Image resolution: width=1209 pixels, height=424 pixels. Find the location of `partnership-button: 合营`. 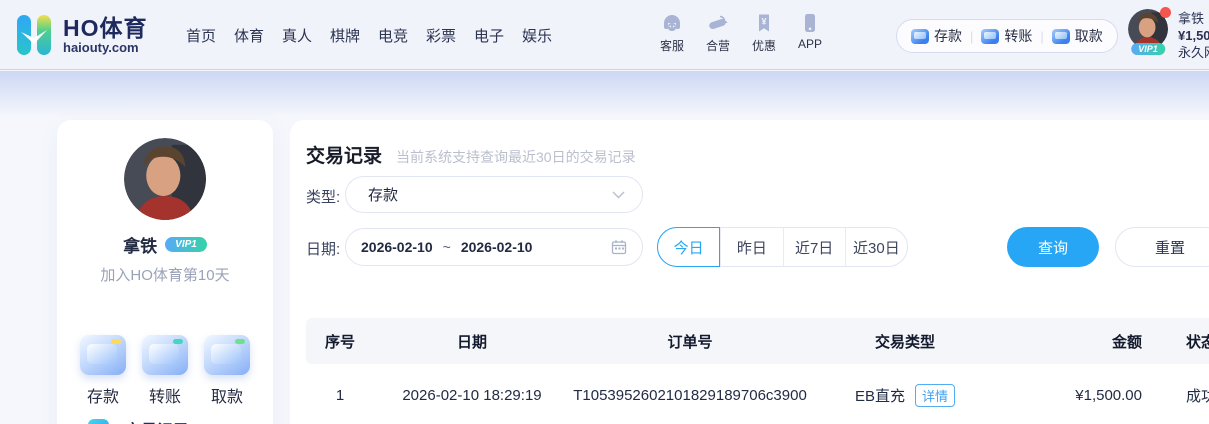

partnership-button: 合营 is located at coordinates (718, 33).